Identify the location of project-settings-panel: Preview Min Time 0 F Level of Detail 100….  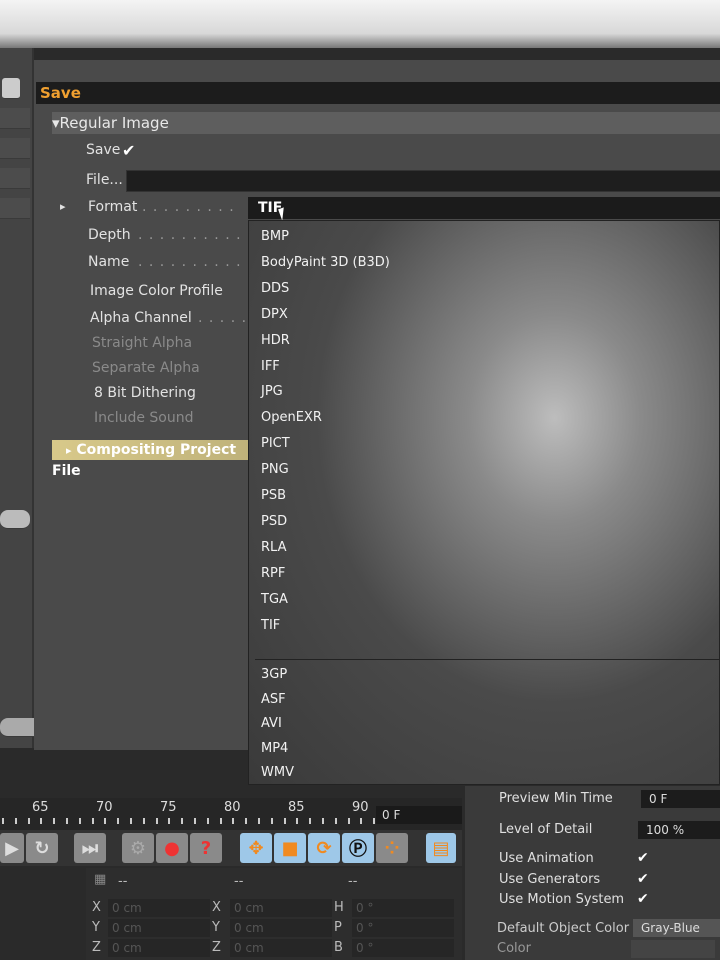
(591, 873).